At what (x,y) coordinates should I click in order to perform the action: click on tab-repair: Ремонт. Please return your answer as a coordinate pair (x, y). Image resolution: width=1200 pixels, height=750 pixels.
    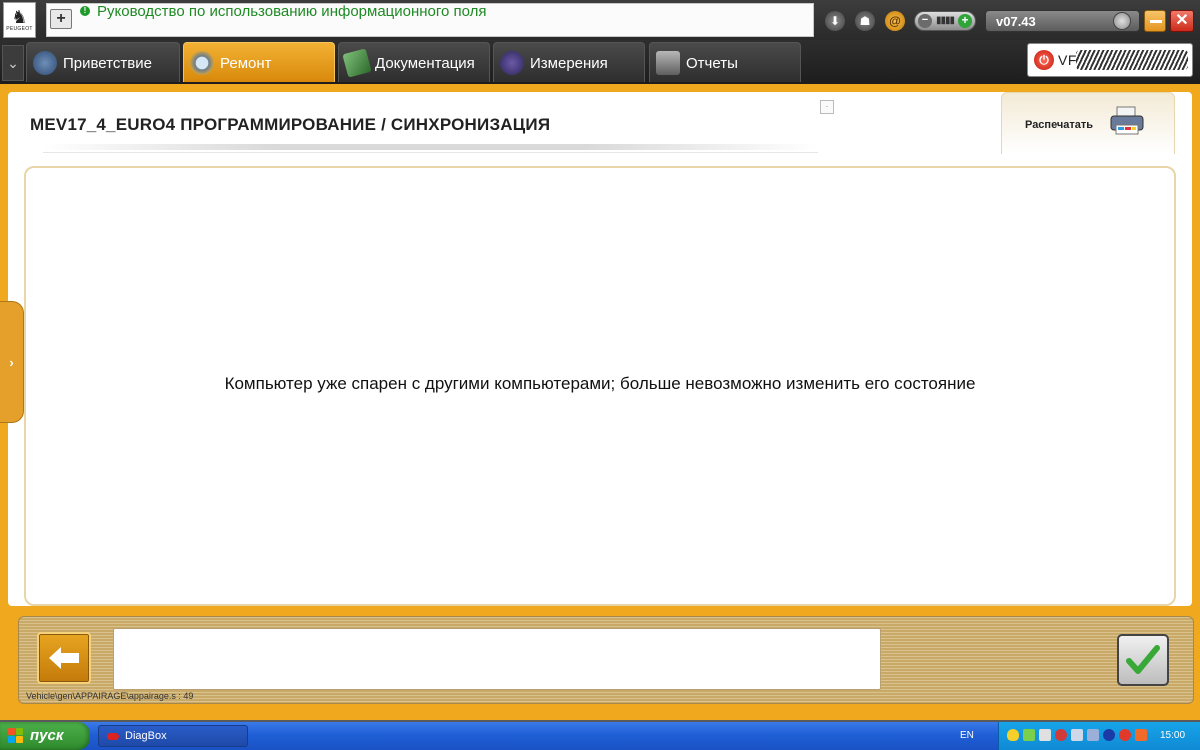
    Looking at the image, I should click on (259, 62).